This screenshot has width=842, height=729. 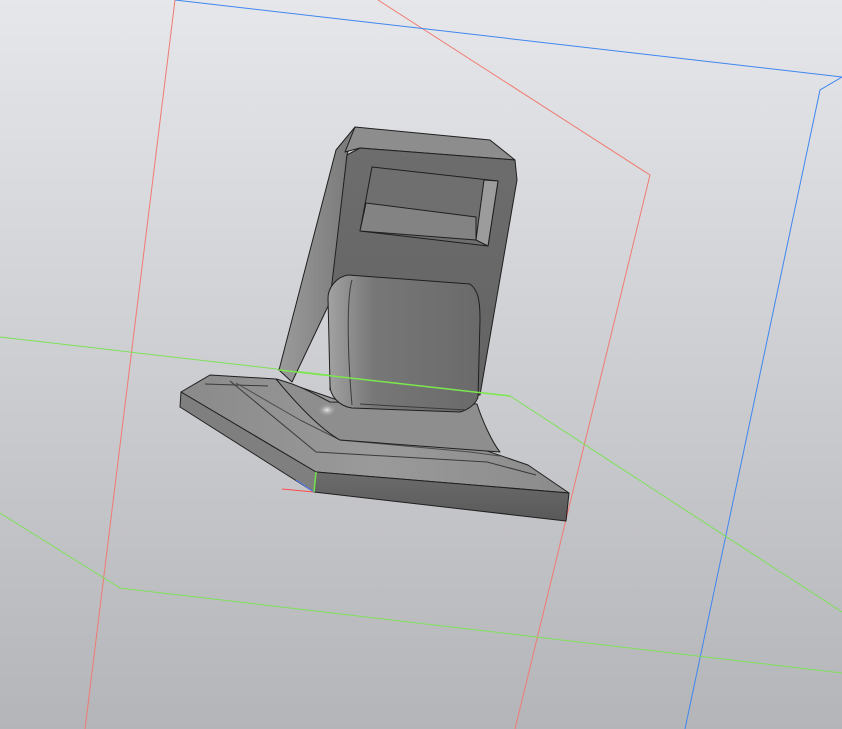 What do you see at coordinates (327, 410) in the screenshot?
I see `fillet-highlight` at bounding box center [327, 410].